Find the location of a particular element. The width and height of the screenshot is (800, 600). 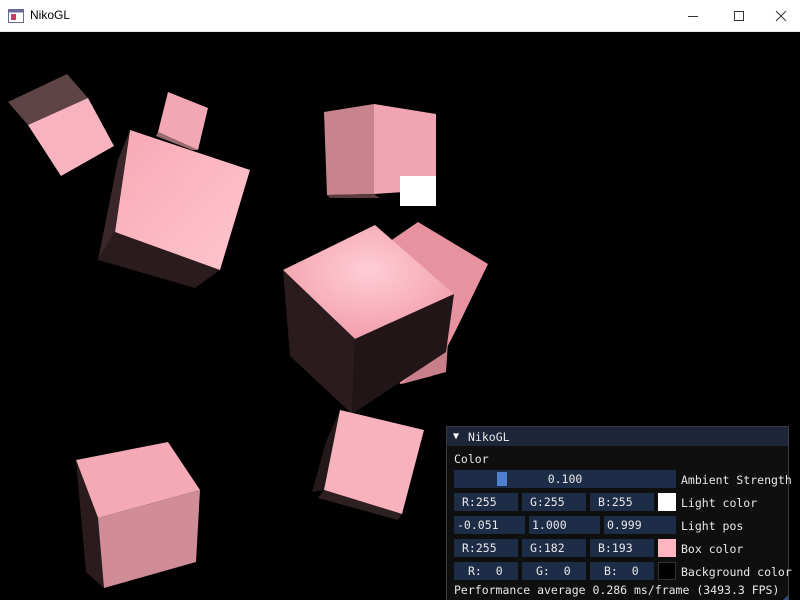

background-color-r-field: R: 0 is located at coordinates (486, 571).